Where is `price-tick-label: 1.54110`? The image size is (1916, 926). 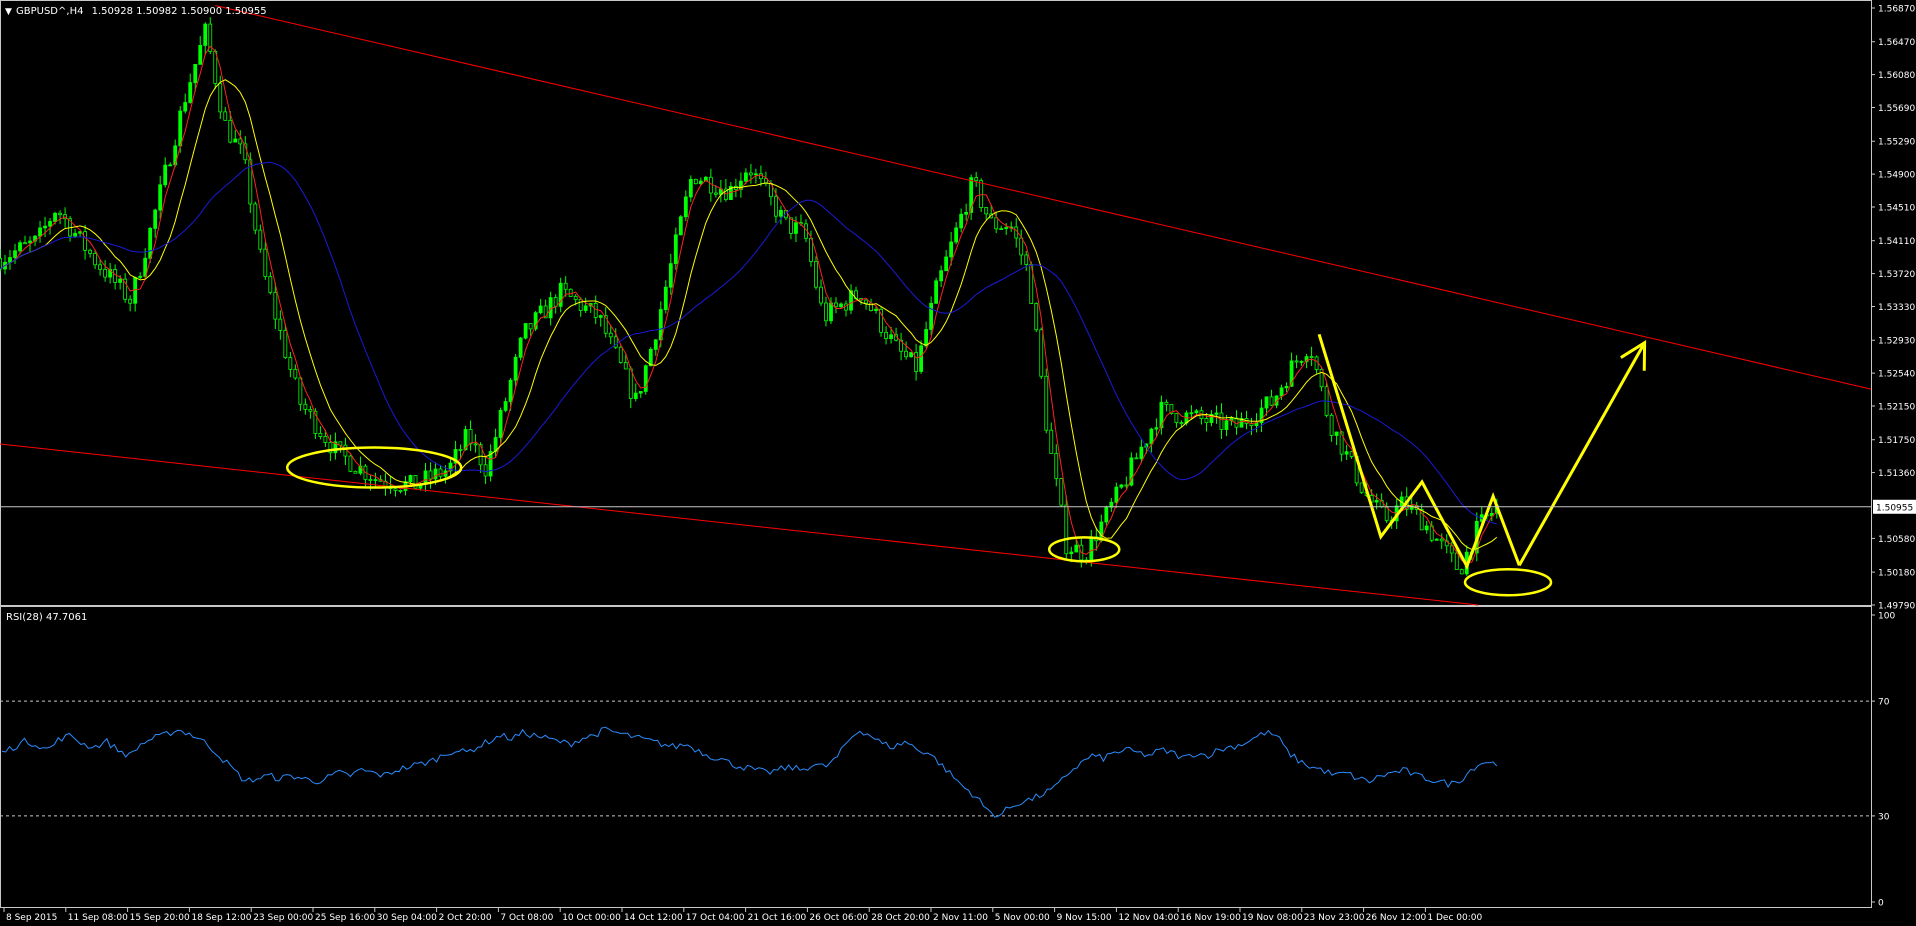 price-tick-label: 1.54110 is located at coordinates (1896, 242).